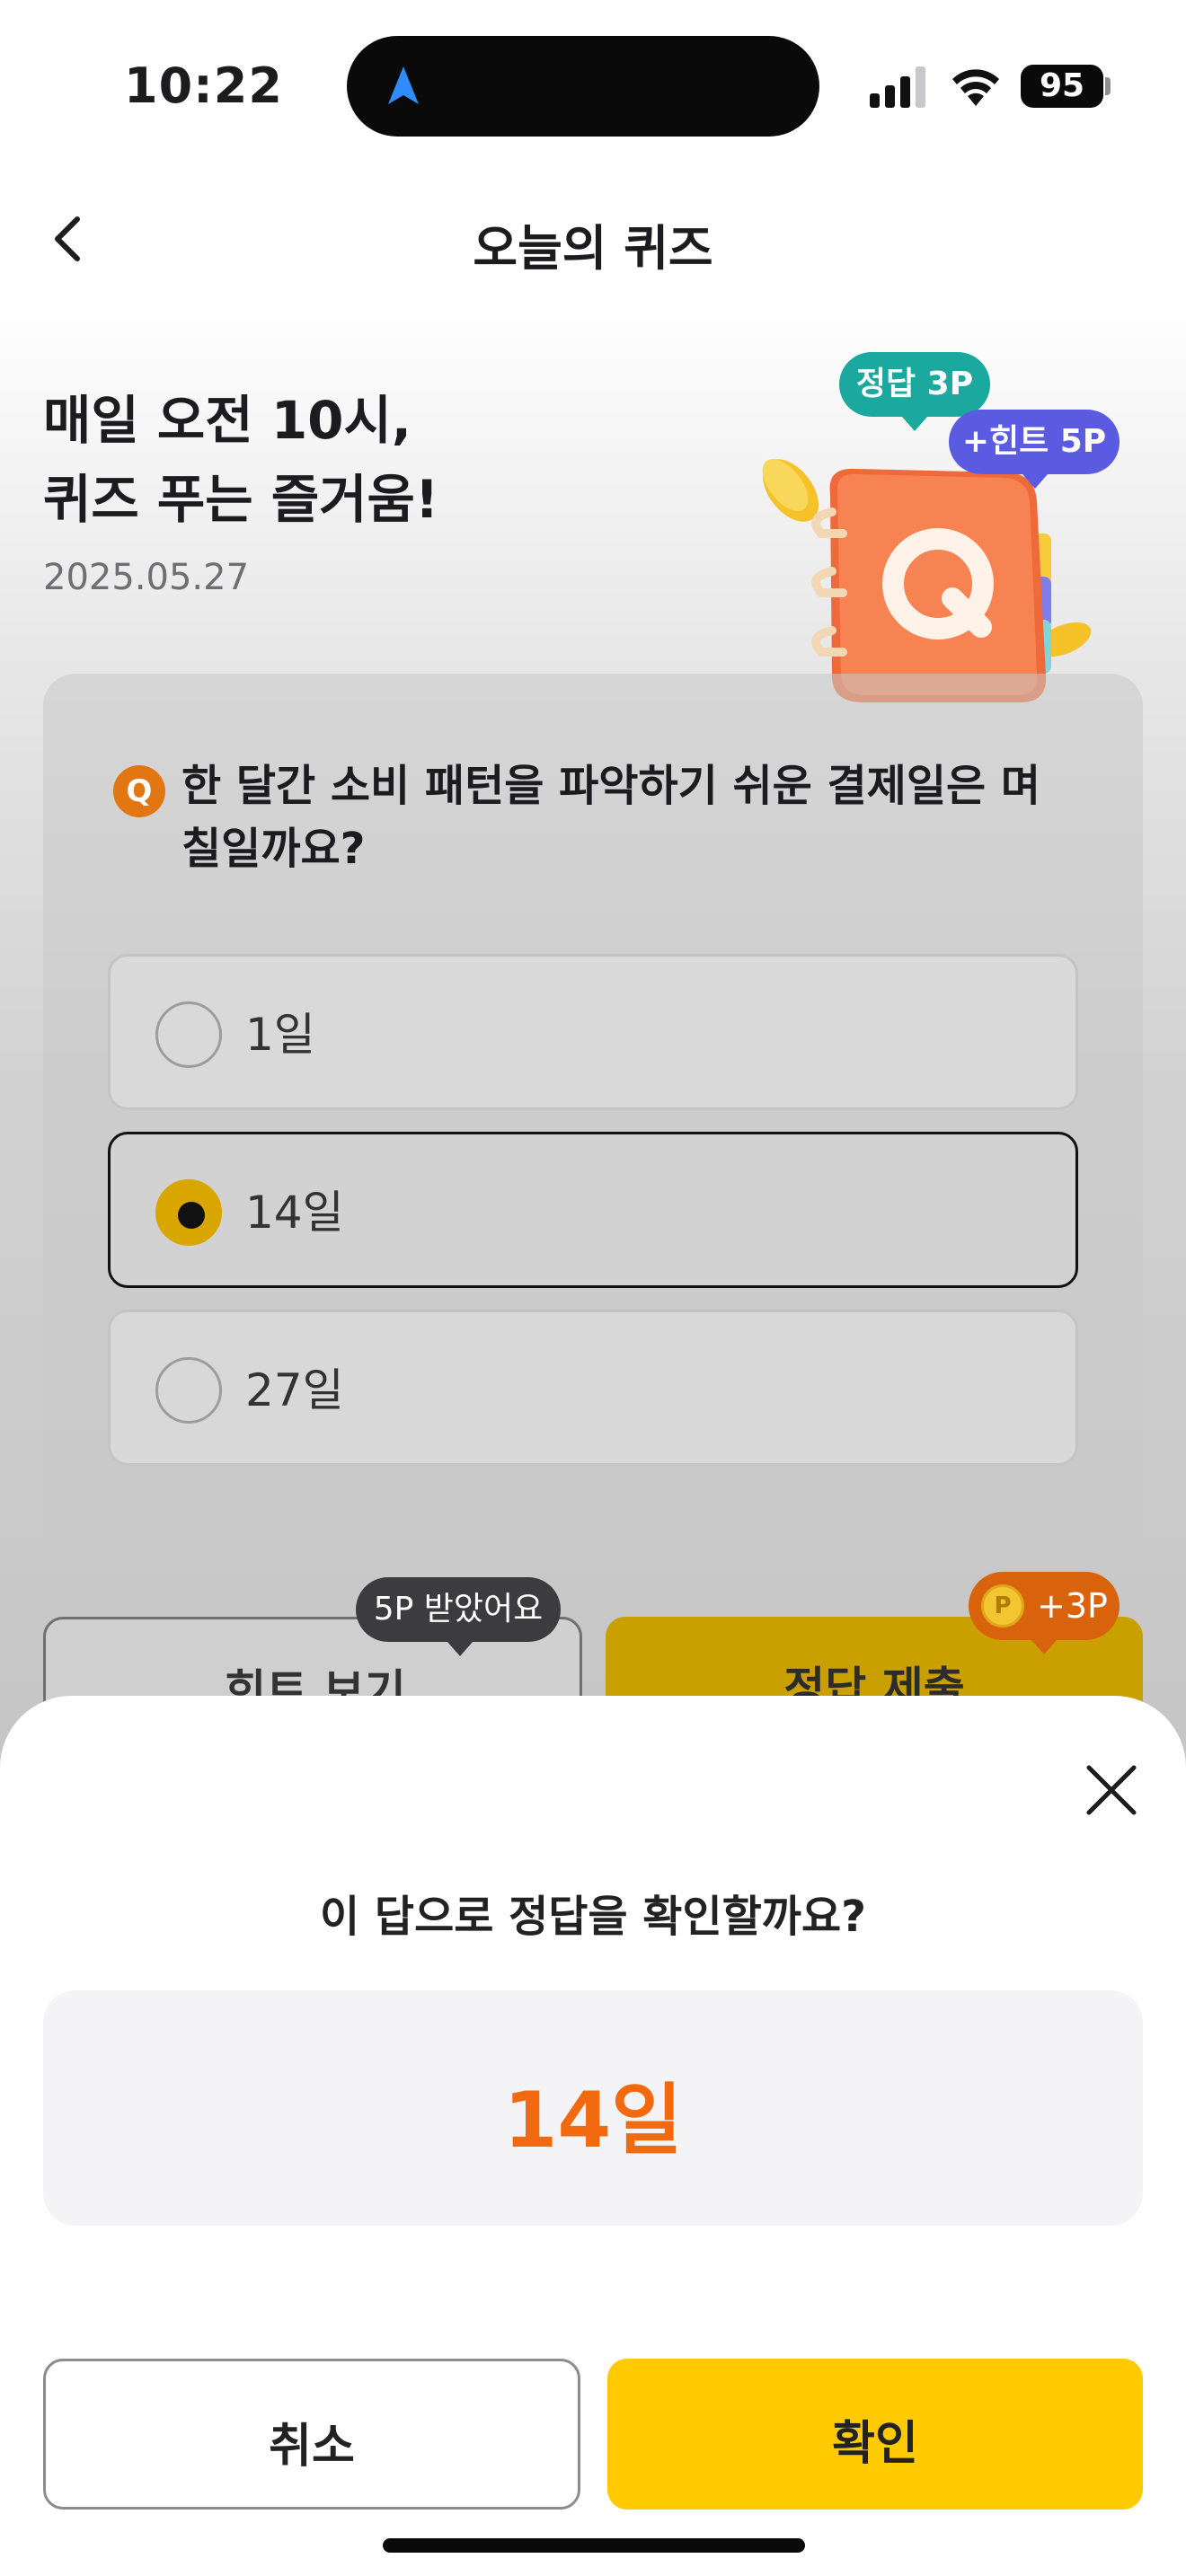 This screenshot has width=1186, height=2576. I want to click on answer-option-1: 1일, so click(593, 1032).